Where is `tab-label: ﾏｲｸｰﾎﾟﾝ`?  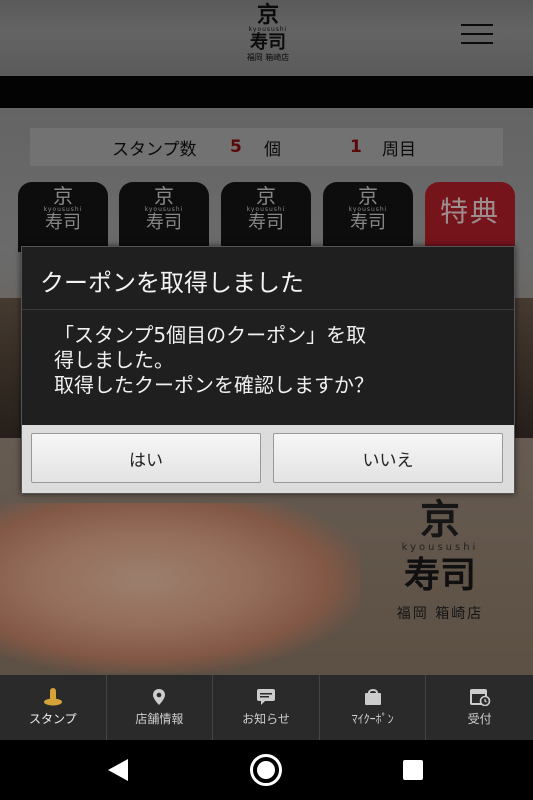 tab-label: ﾏｲｸｰﾎﾟﾝ is located at coordinates (372, 719).